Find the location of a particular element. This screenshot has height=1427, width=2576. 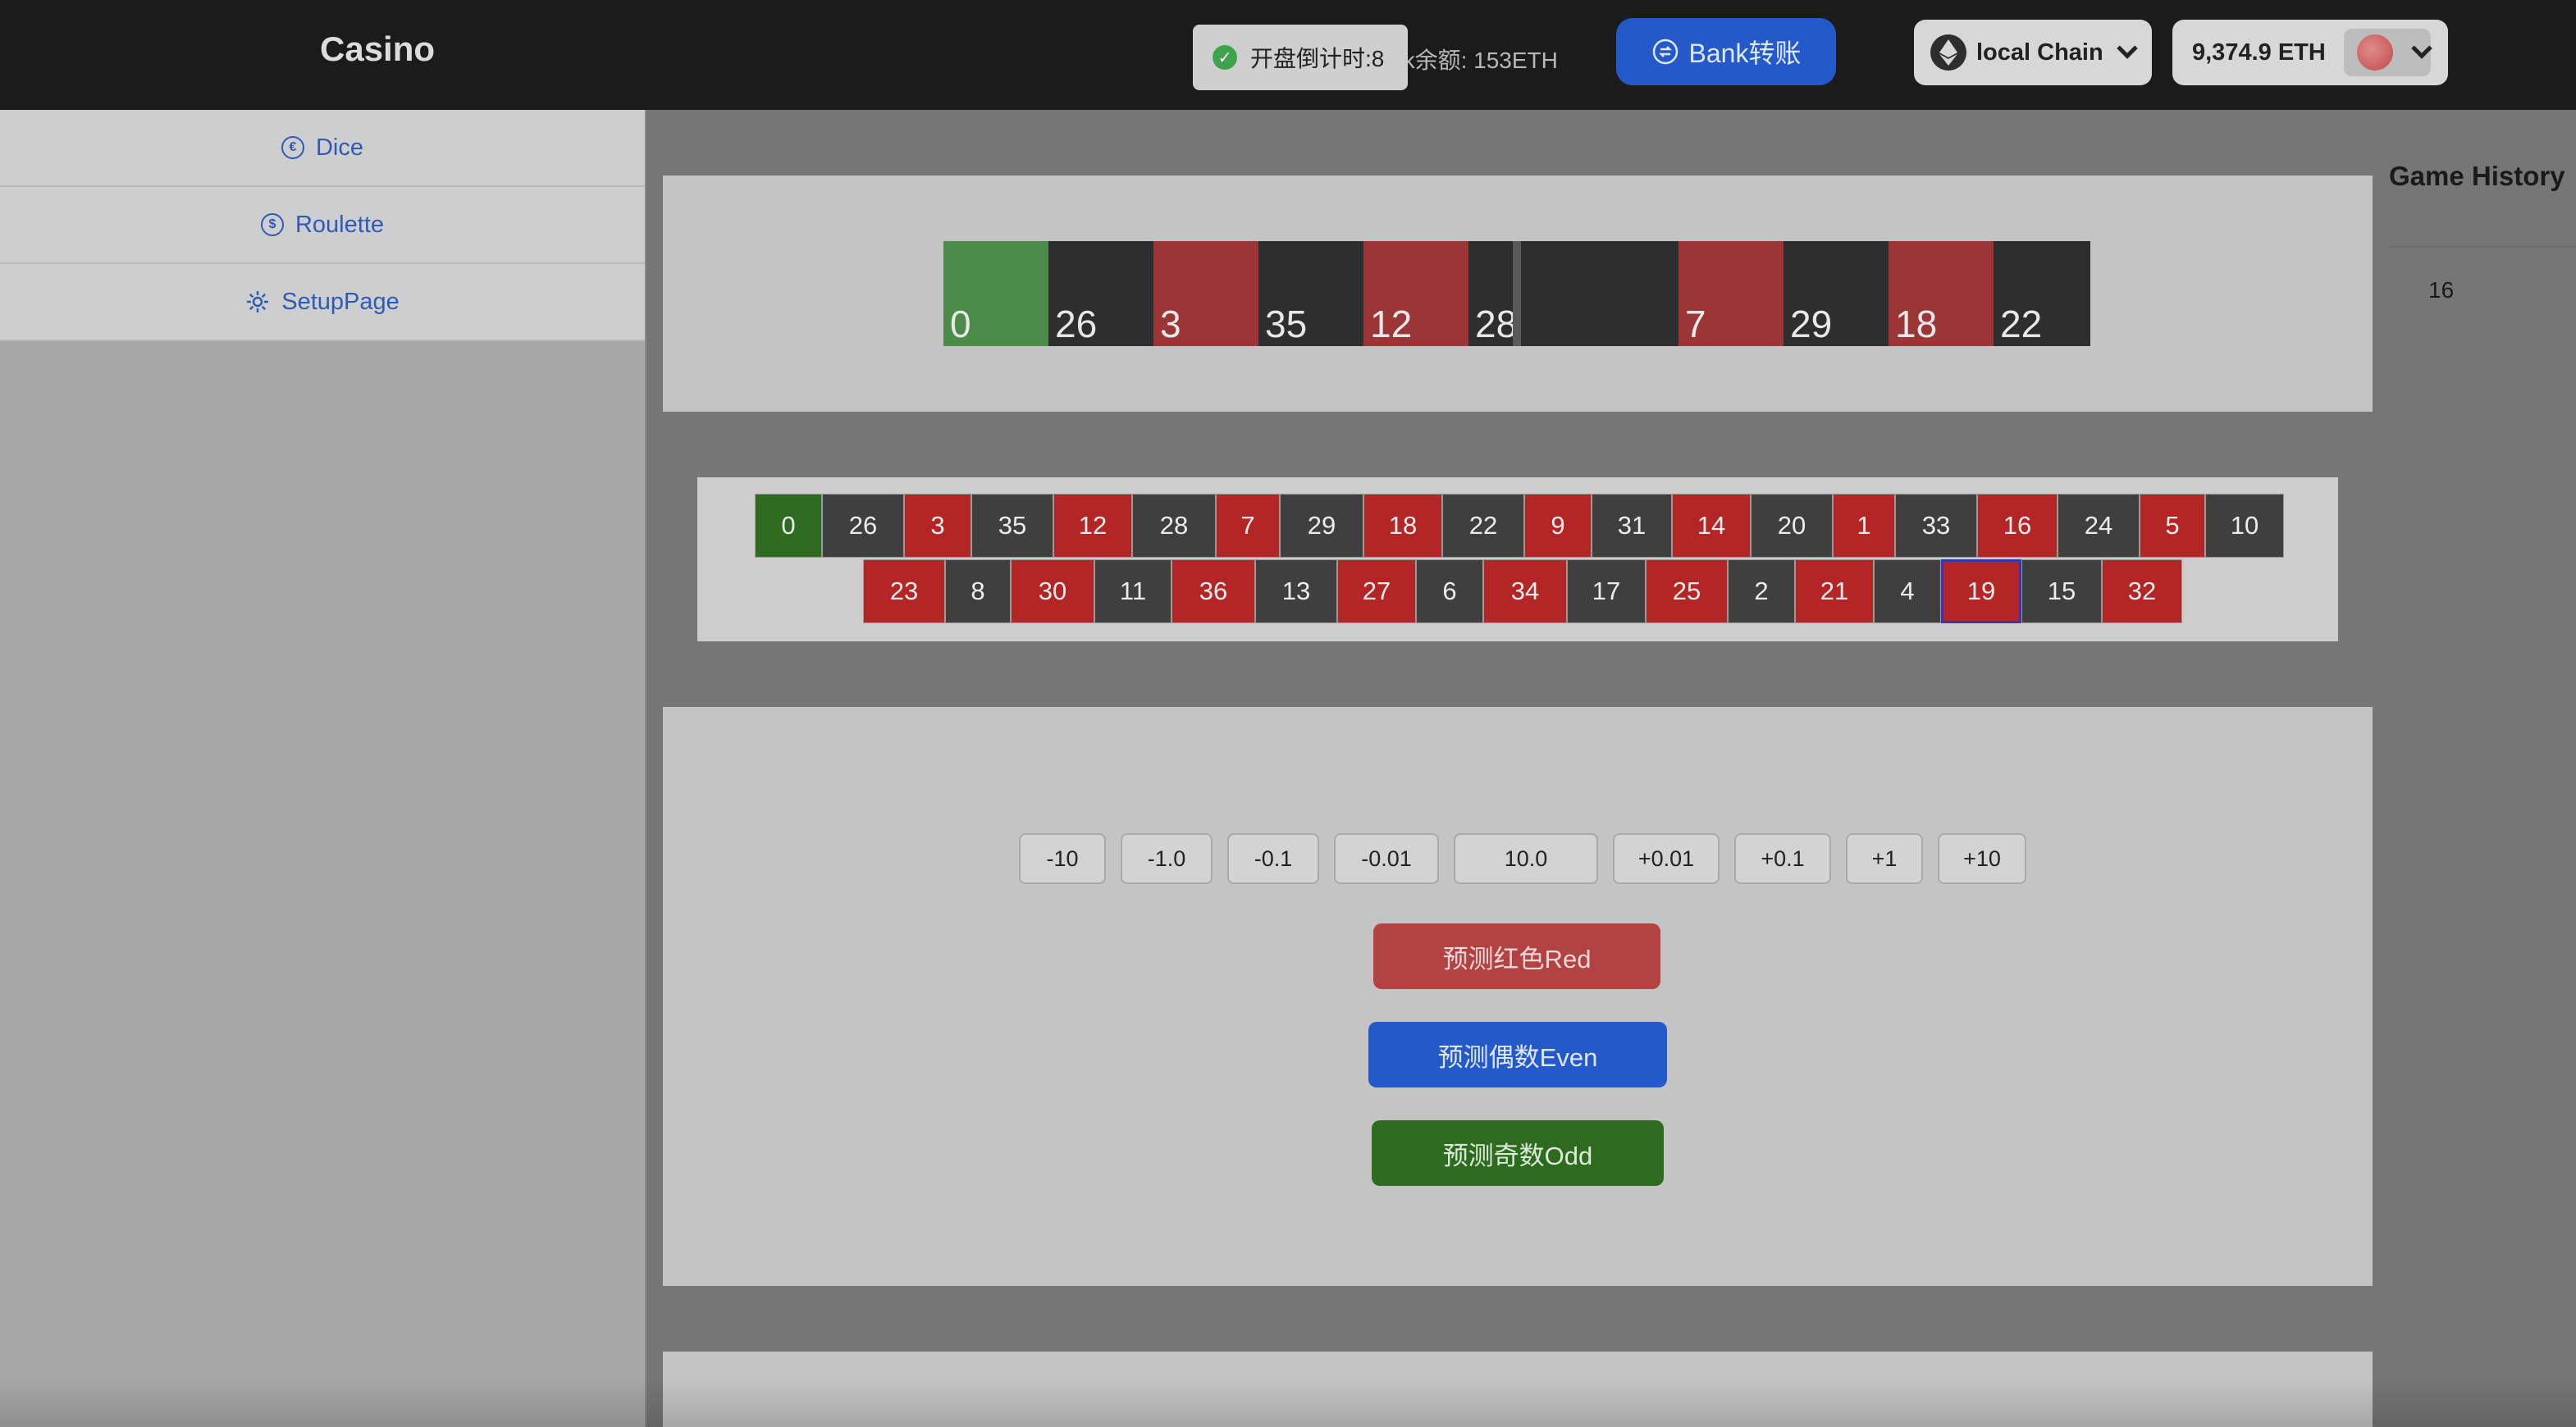

roulette-number-3: 3 is located at coordinates (937, 526).